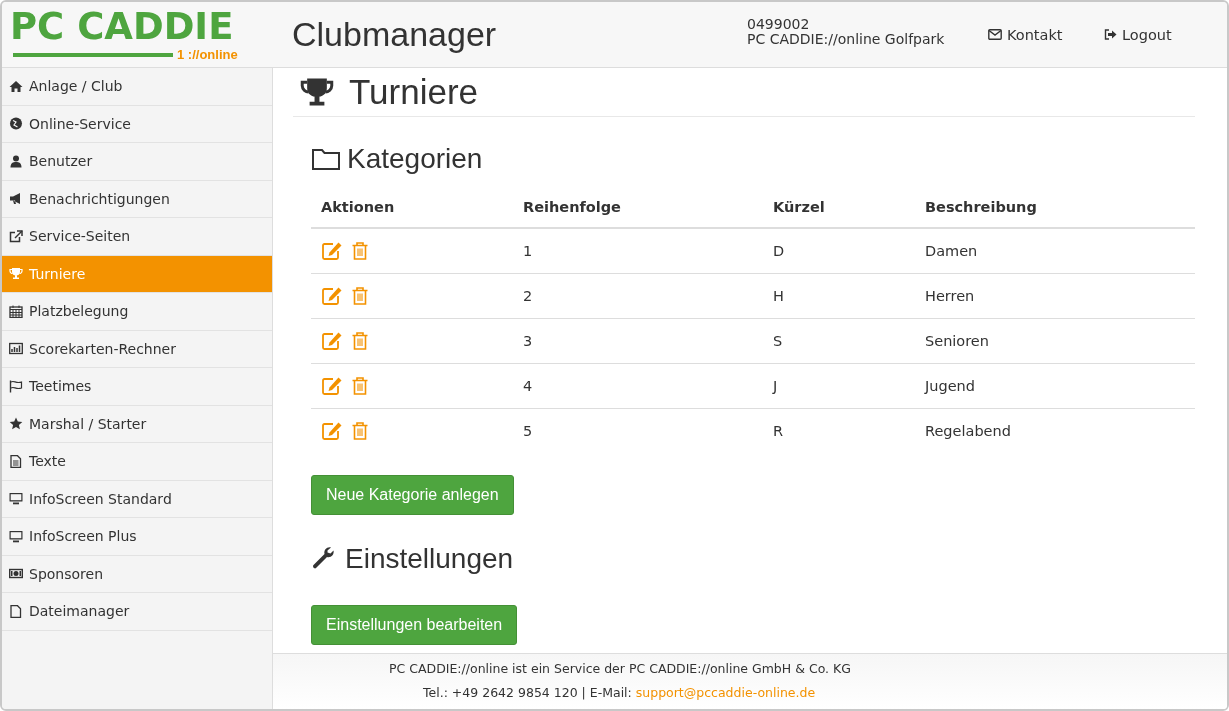 This screenshot has width=1229, height=711. I want to click on account-name: PC CADDIE://online Golfpark, so click(846, 39).